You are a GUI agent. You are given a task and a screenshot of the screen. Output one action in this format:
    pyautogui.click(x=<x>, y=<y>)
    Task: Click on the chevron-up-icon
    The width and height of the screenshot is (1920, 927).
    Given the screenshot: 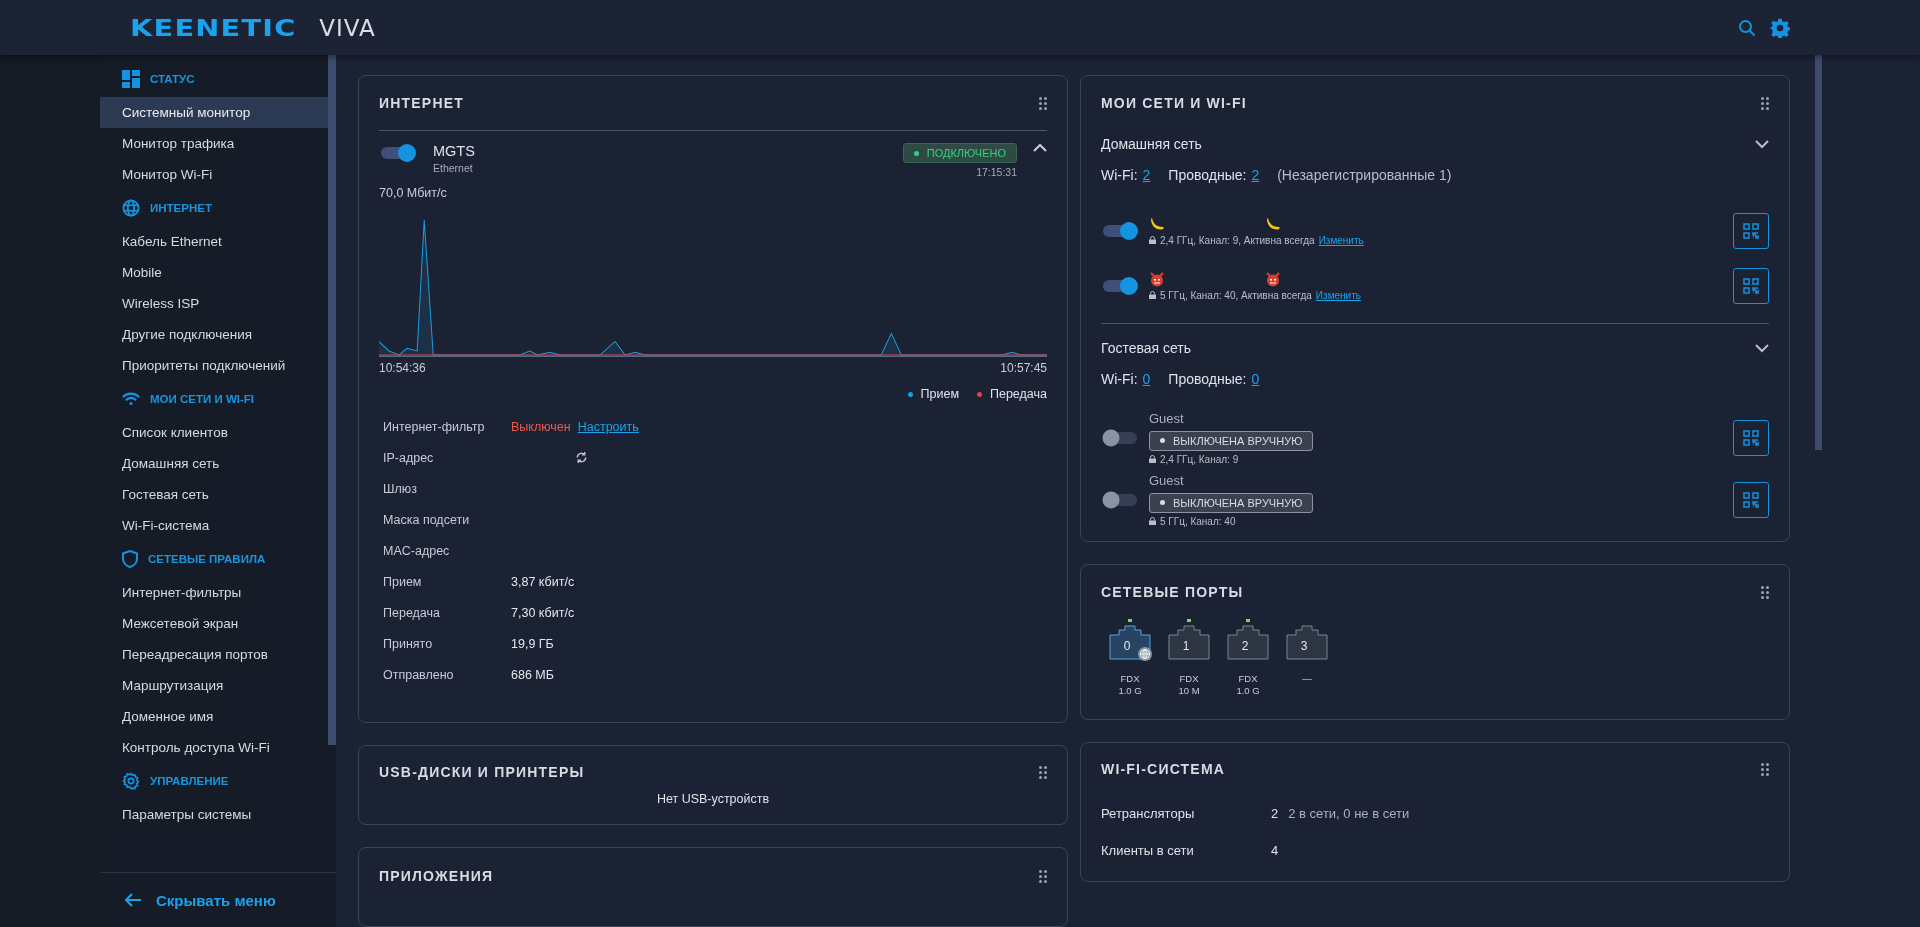 What is the action you would take?
    pyautogui.click(x=1040, y=148)
    